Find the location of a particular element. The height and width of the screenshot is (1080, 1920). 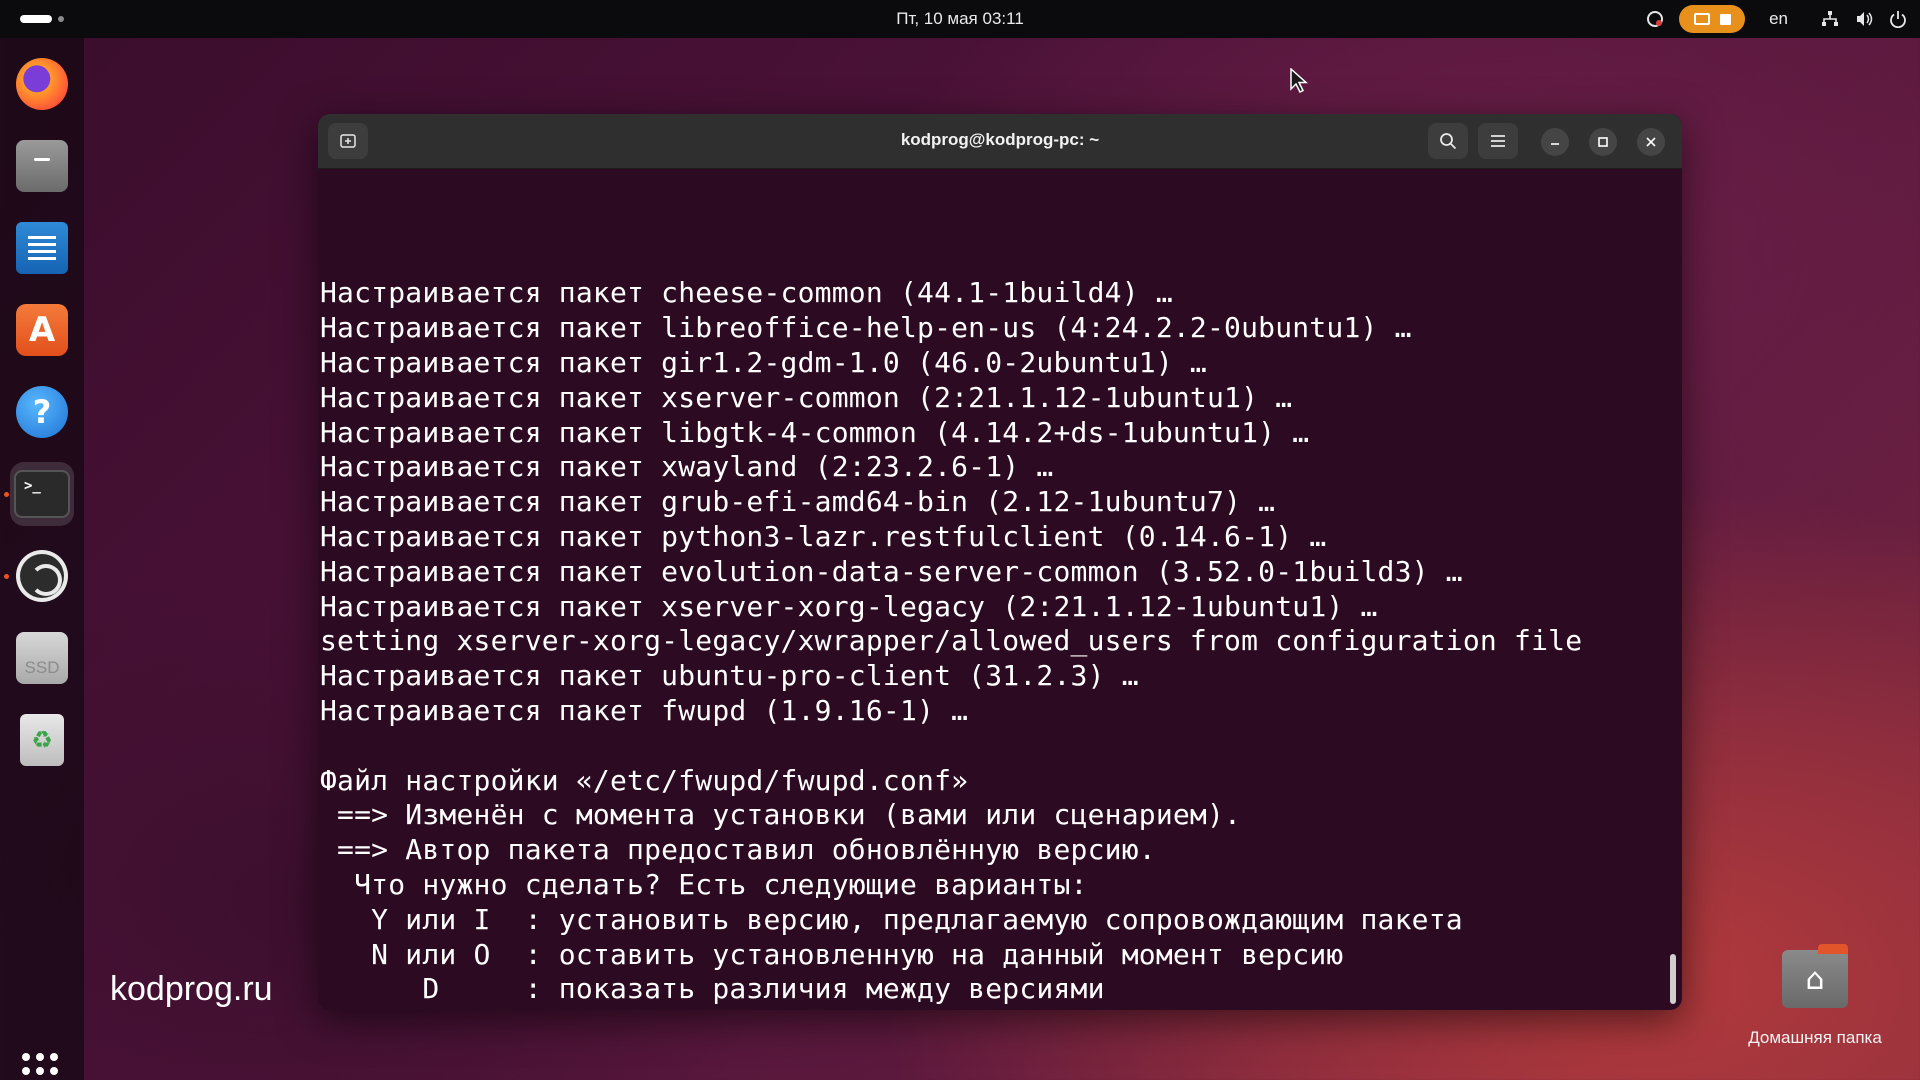

drive-label: SSD is located at coordinates (42, 667).